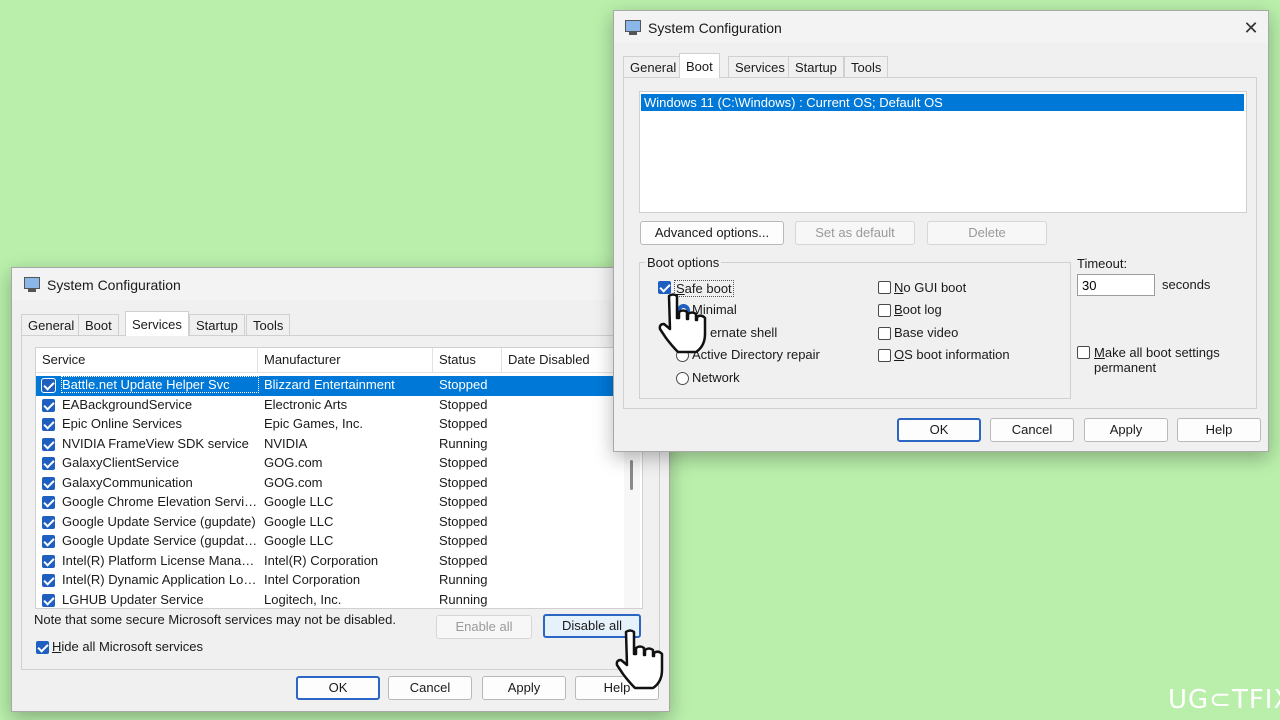 This screenshot has height=720, width=1280. What do you see at coordinates (325, 484) in the screenshot?
I see `service-row: GalaxyCommunication GOG.com Stopped` at bounding box center [325, 484].